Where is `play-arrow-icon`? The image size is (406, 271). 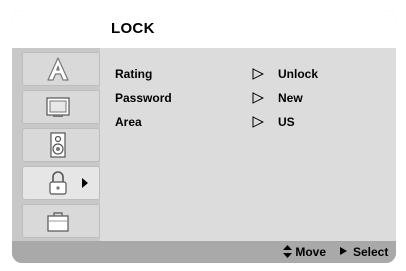
play-arrow-icon is located at coordinates (343, 251).